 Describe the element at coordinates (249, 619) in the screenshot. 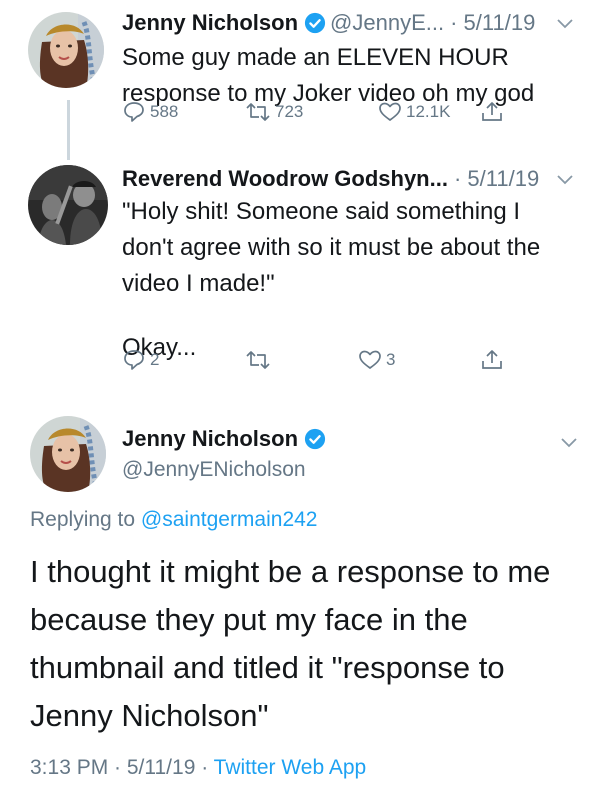

I see `tweet-text-line: because they put my face in the` at that location.